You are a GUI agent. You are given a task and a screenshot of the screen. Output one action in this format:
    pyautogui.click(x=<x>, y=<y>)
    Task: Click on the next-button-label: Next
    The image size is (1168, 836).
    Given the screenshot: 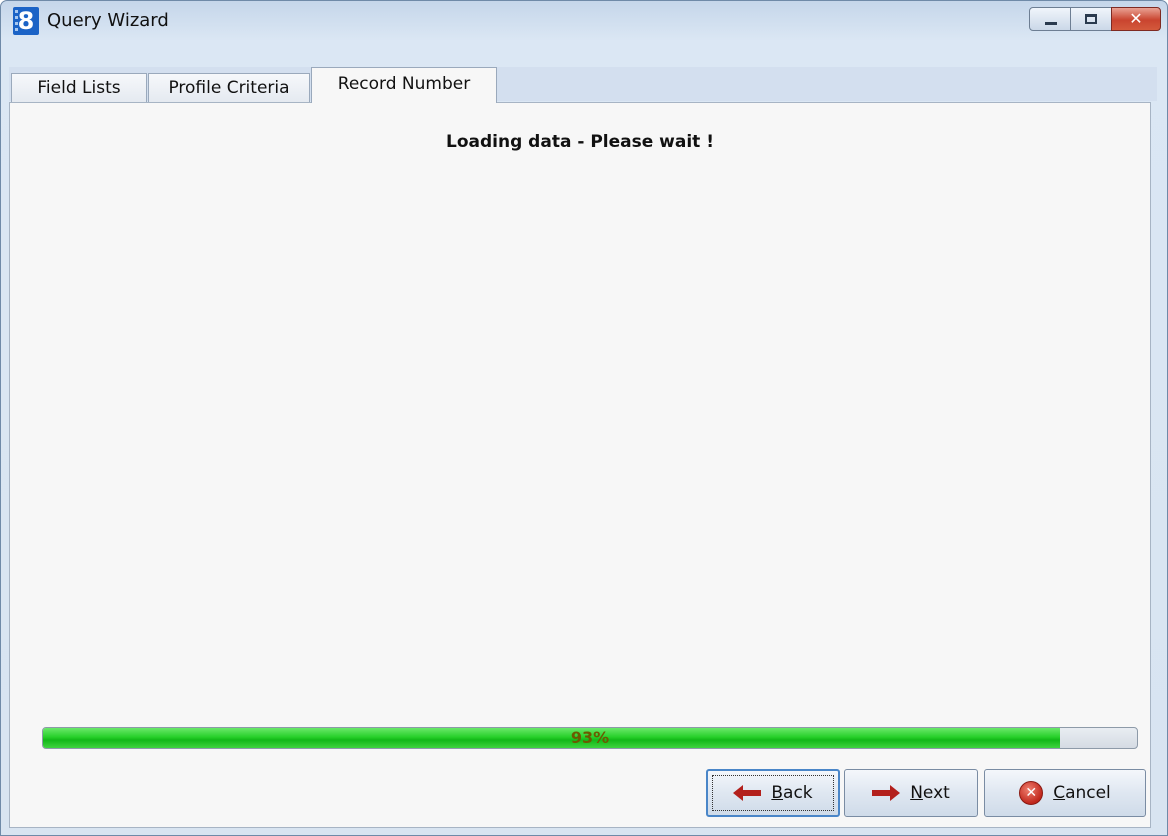 What is the action you would take?
    pyautogui.click(x=930, y=793)
    